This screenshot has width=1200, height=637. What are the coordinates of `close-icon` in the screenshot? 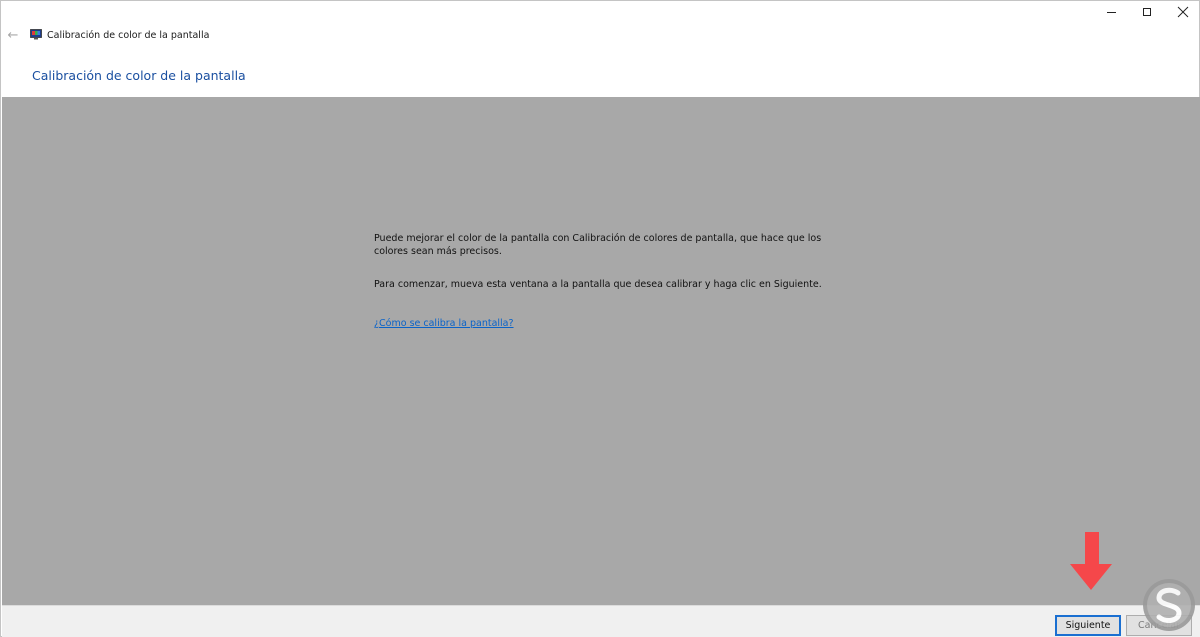 It's located at (1183, 12).